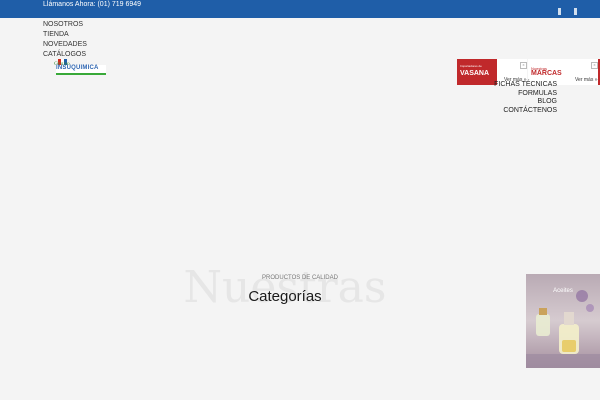 The image size is (600, 400). I want to click on flag-icon, so click(63, 59).